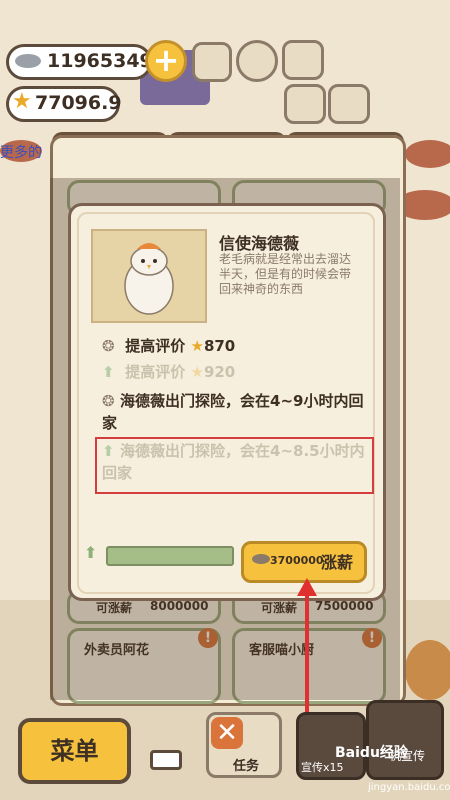 The image size is (450, 800). I want to click on gear-icon, so click(257, 61).